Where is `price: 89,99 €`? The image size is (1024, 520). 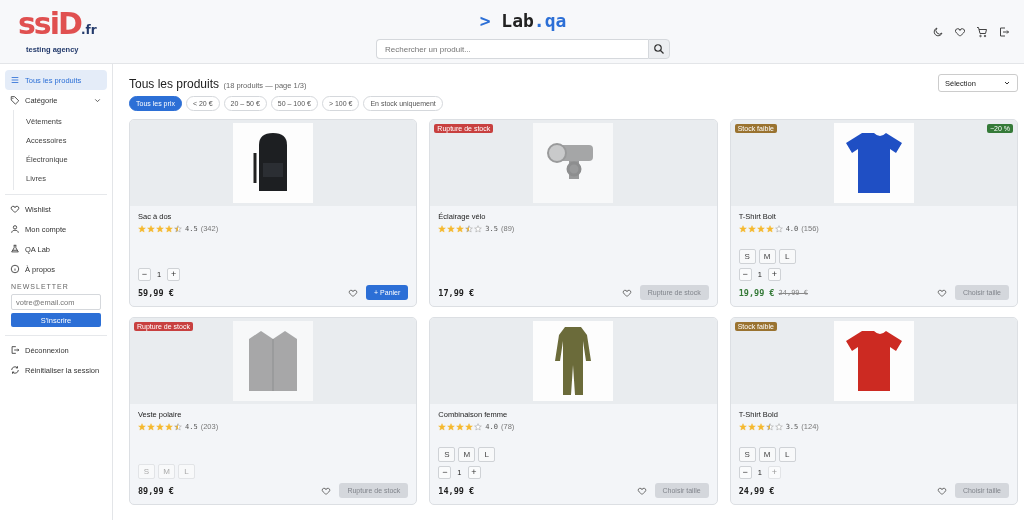 price: 89,99 € is located at coordinates (156, 490).